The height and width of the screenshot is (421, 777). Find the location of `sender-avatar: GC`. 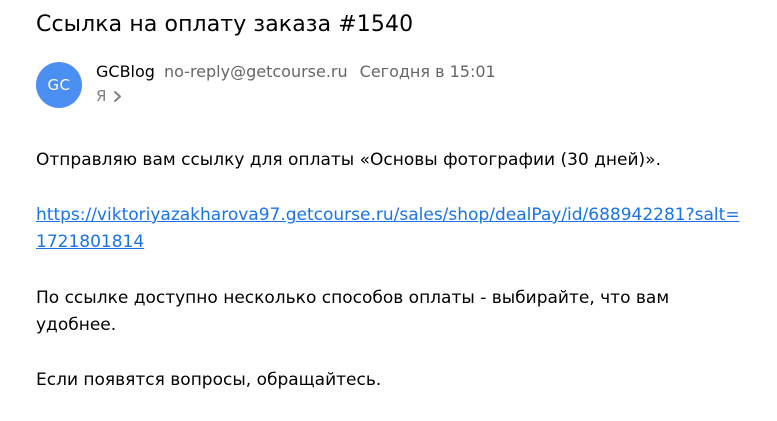

sender-avatar: GC is located at coordinates (59, 85).